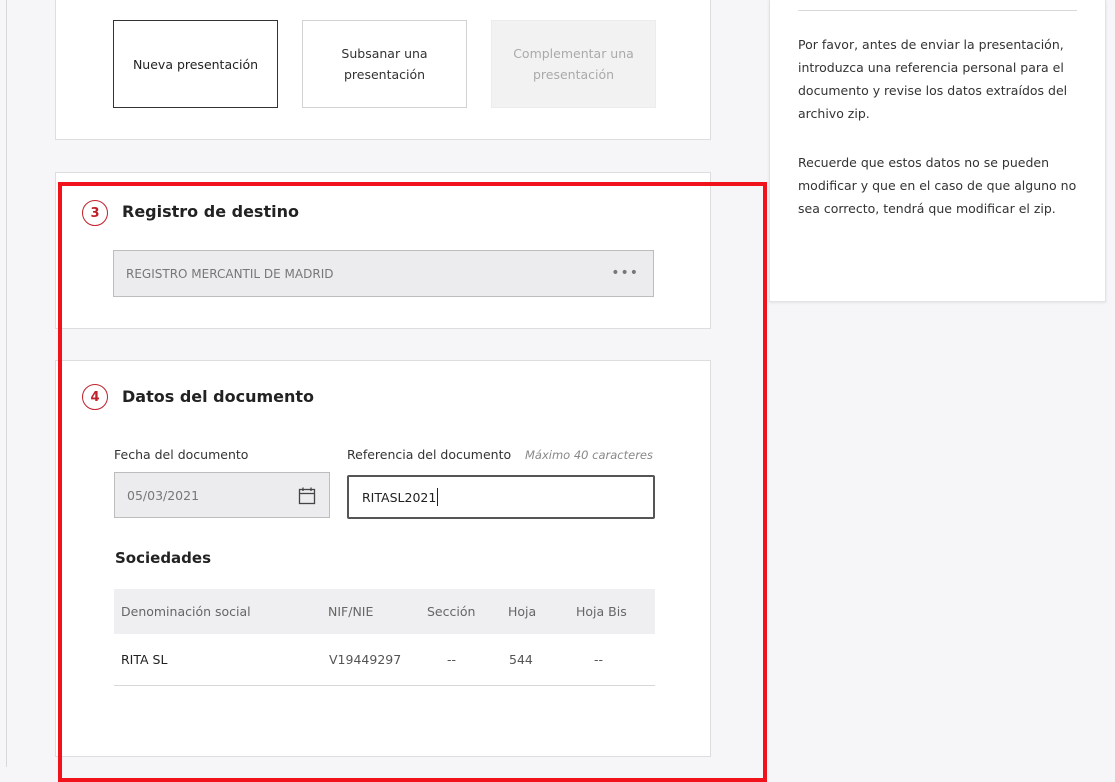 Image resolution: width=1115 pixels, height=782 pixels. I want to click on step-number-4: 4, so click(95, 397).